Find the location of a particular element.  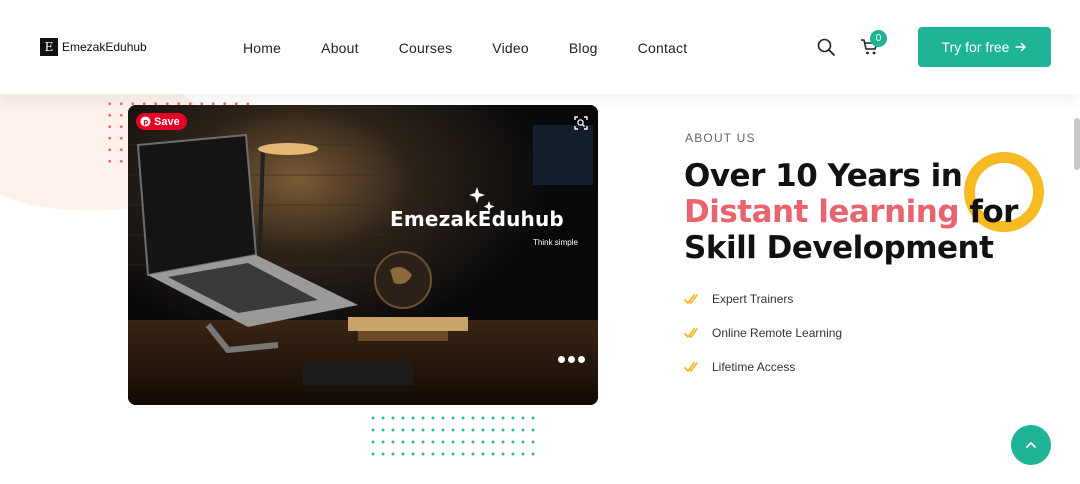

chevron-up-icon is located at coordinates (1031, 445).